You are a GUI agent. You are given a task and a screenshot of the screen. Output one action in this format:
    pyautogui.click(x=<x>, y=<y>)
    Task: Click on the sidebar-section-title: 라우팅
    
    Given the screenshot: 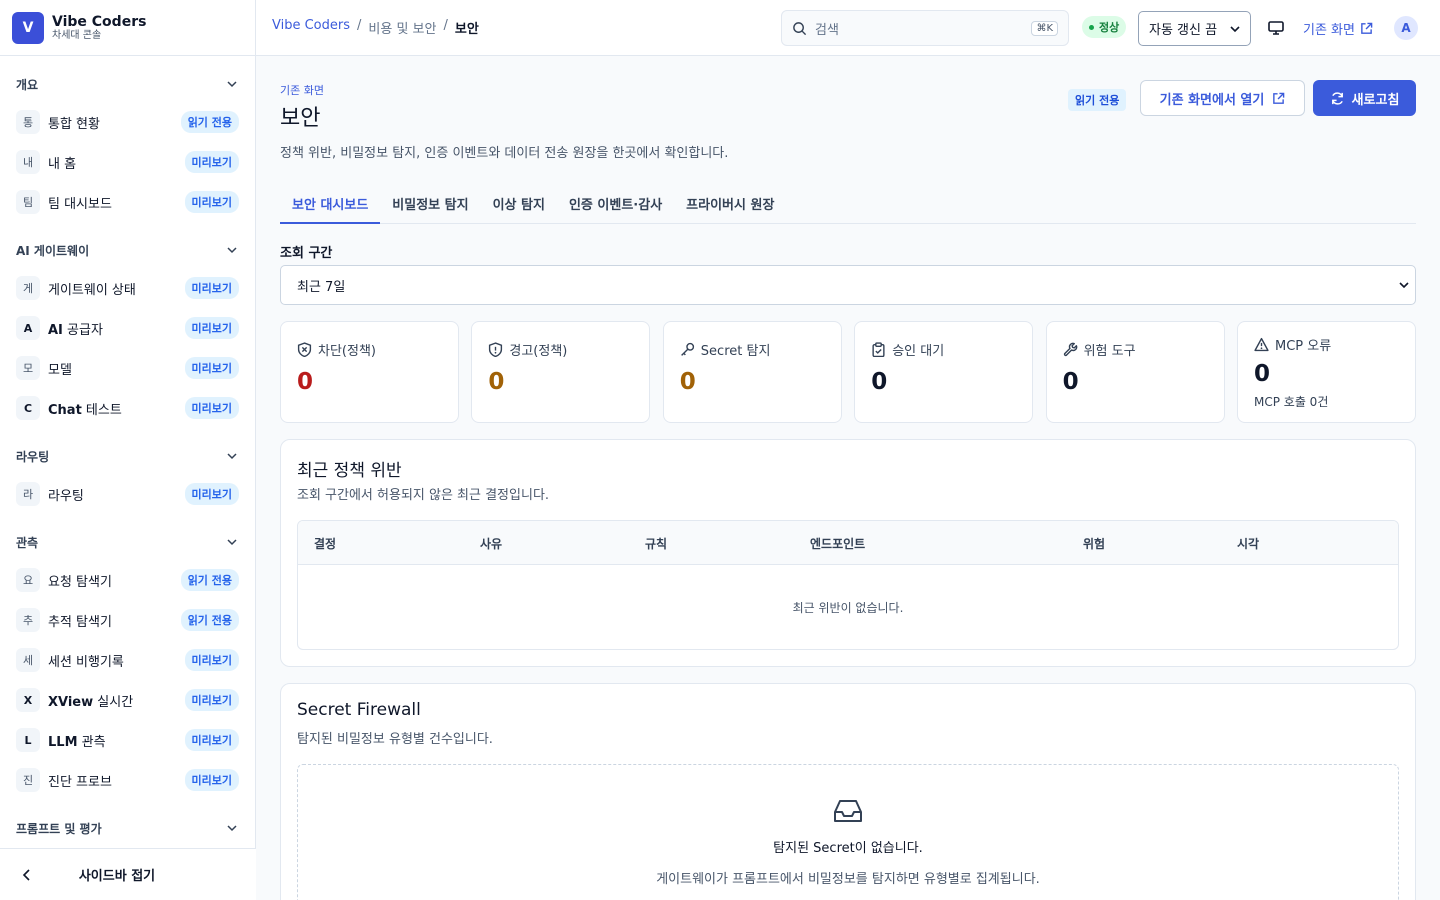 What is the action you would take?
    pyautogui.click(x=33, y=456)
    